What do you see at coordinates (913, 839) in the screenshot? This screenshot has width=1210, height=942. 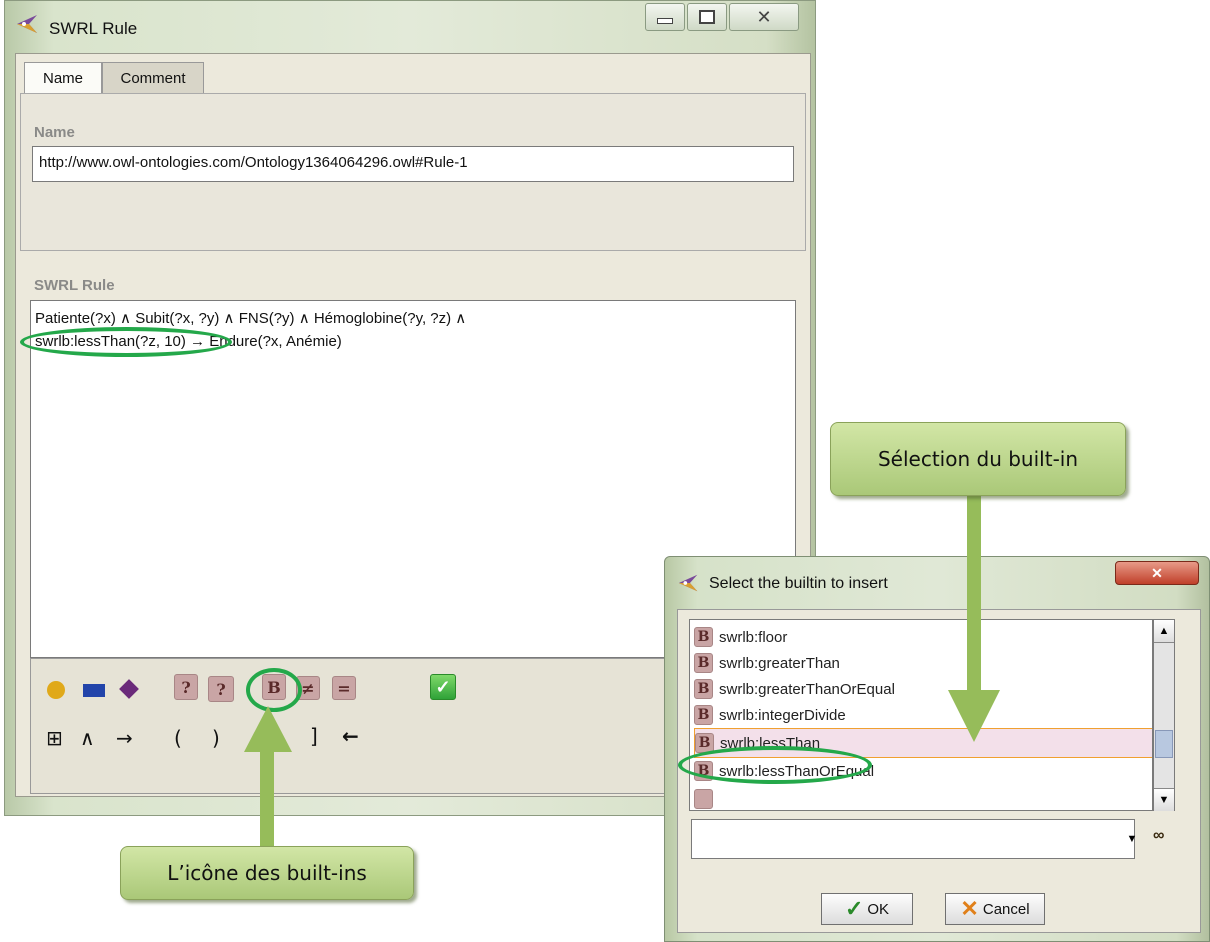 I see `builtin-search-input` at bounding box center [913, 839].